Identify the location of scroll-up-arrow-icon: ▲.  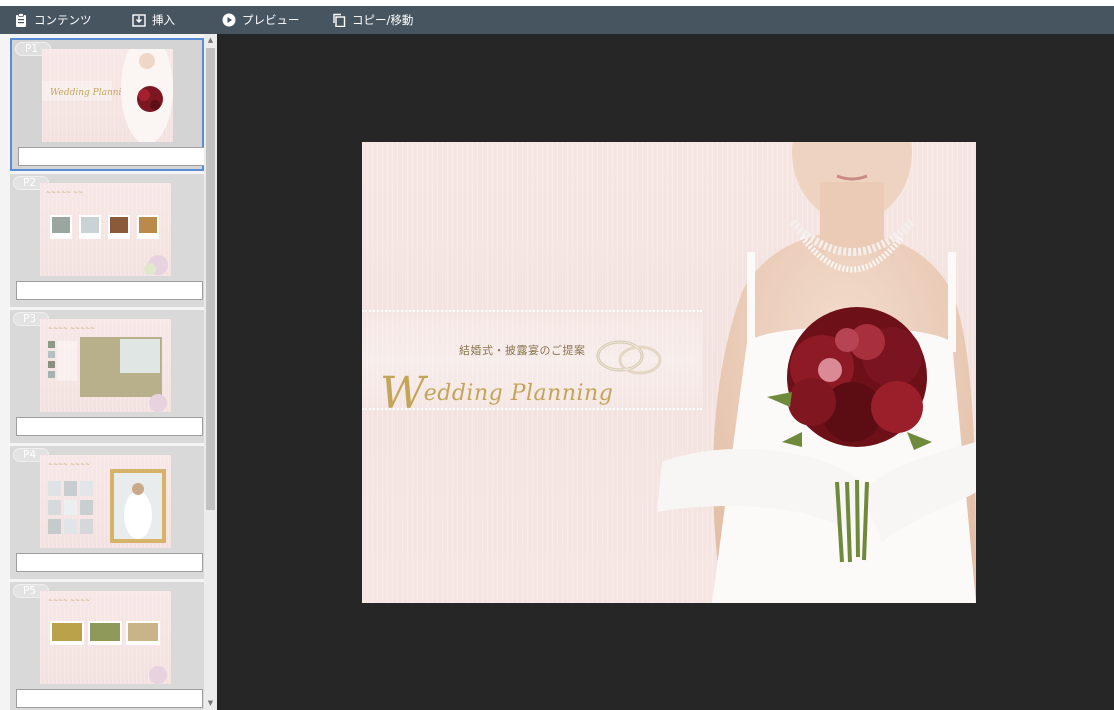
(210, 40).